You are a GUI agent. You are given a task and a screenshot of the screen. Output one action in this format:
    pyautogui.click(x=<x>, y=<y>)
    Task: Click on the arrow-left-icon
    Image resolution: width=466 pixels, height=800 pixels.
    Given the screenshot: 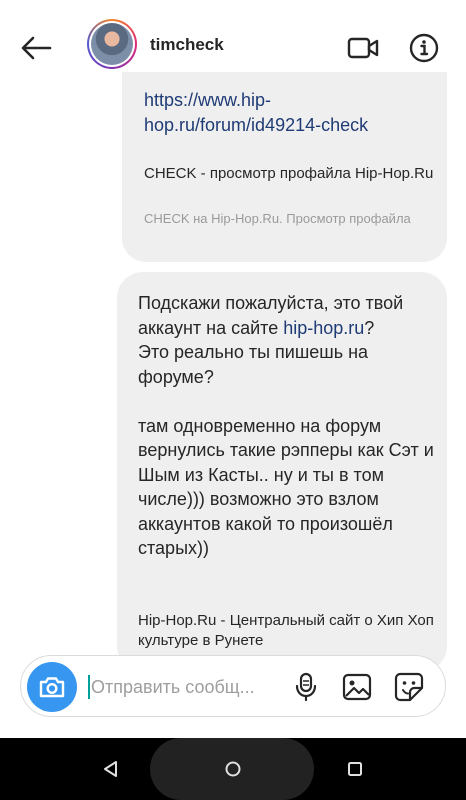 What is the action you would take?
    pyautogui.click(x=36, y=48)
    